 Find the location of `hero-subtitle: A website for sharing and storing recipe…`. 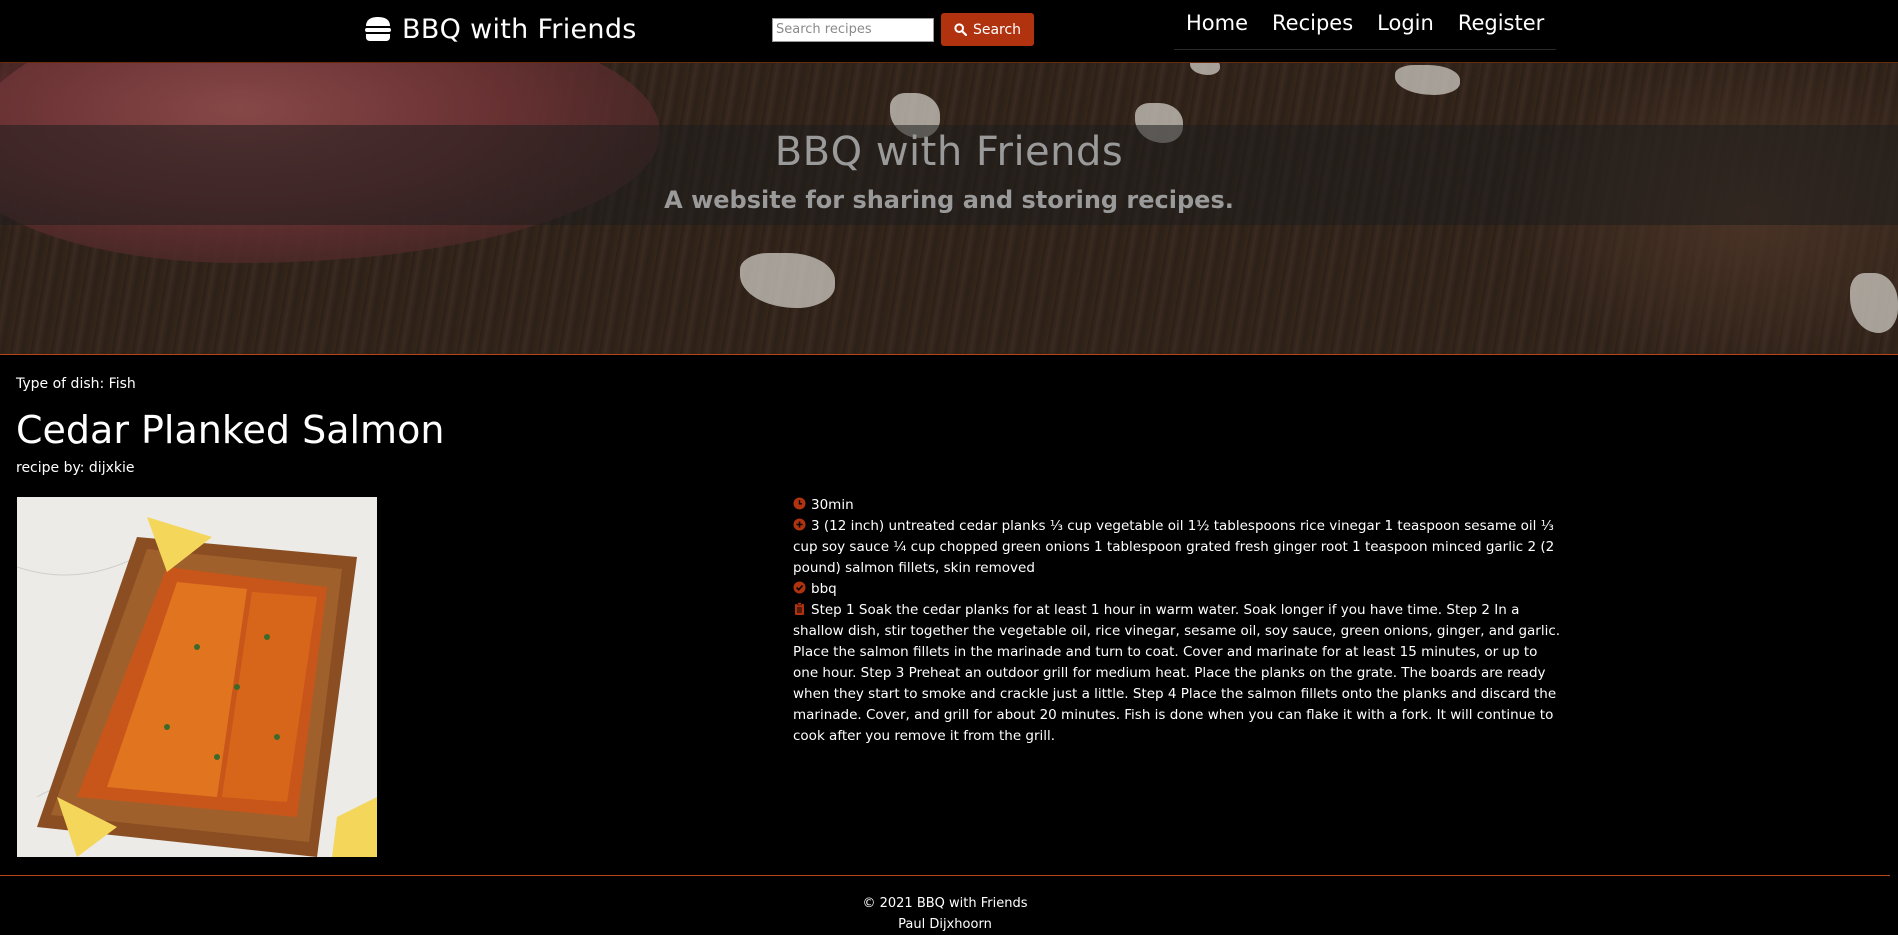

hero-subtitle: A website for sharing and storing recipe… is located at coordinates (949, 200).